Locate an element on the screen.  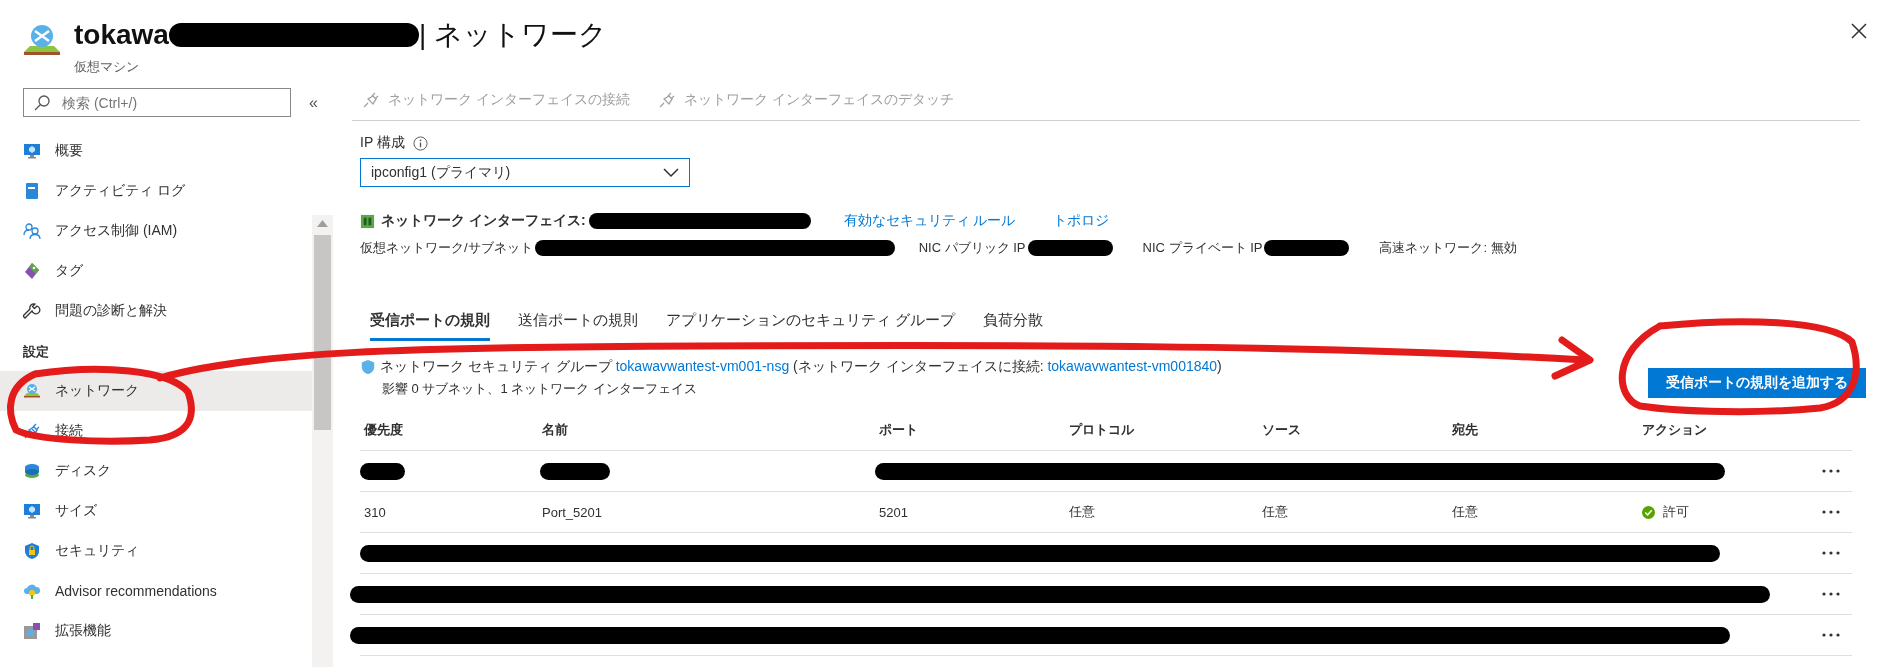
page-title: | ネットワーク is located at coordinates (512, 35).